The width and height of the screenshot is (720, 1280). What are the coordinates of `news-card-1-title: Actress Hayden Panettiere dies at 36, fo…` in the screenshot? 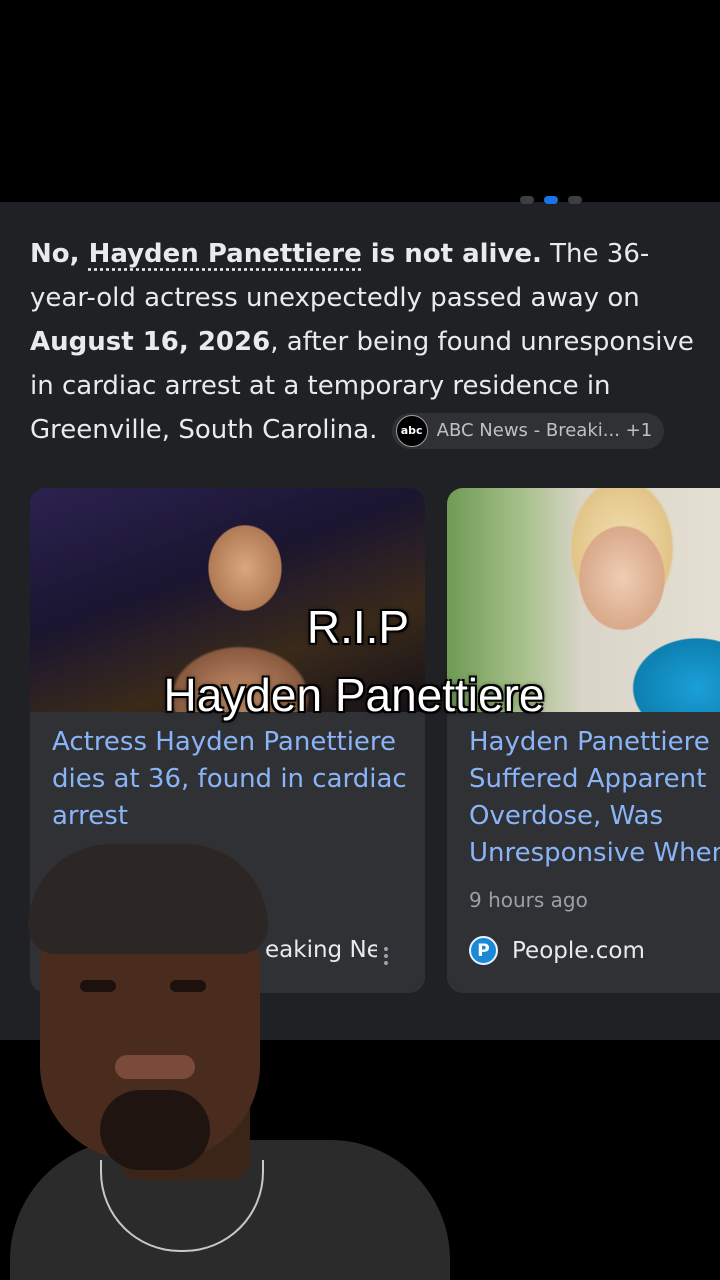 It's located at (232, 779).